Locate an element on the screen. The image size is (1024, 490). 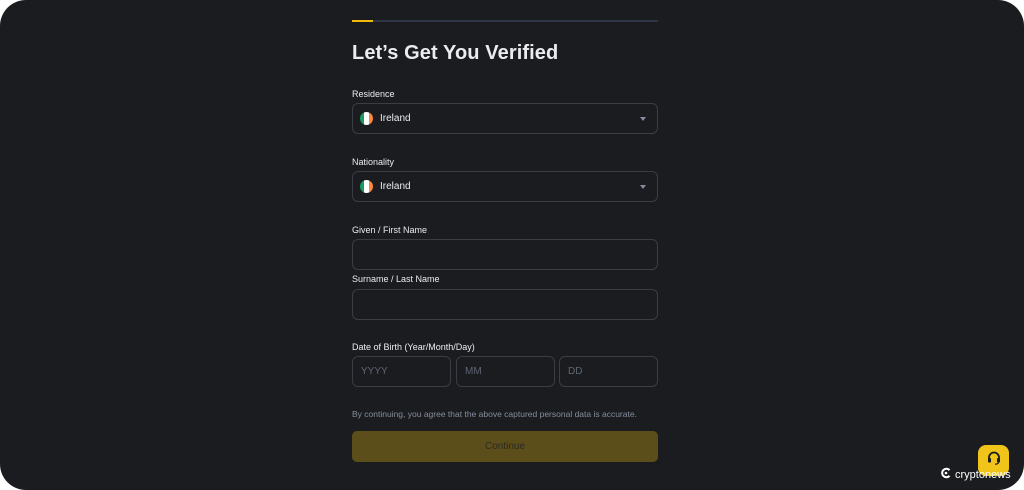
dob-month-input: MM is located at coordinates (505, 371).